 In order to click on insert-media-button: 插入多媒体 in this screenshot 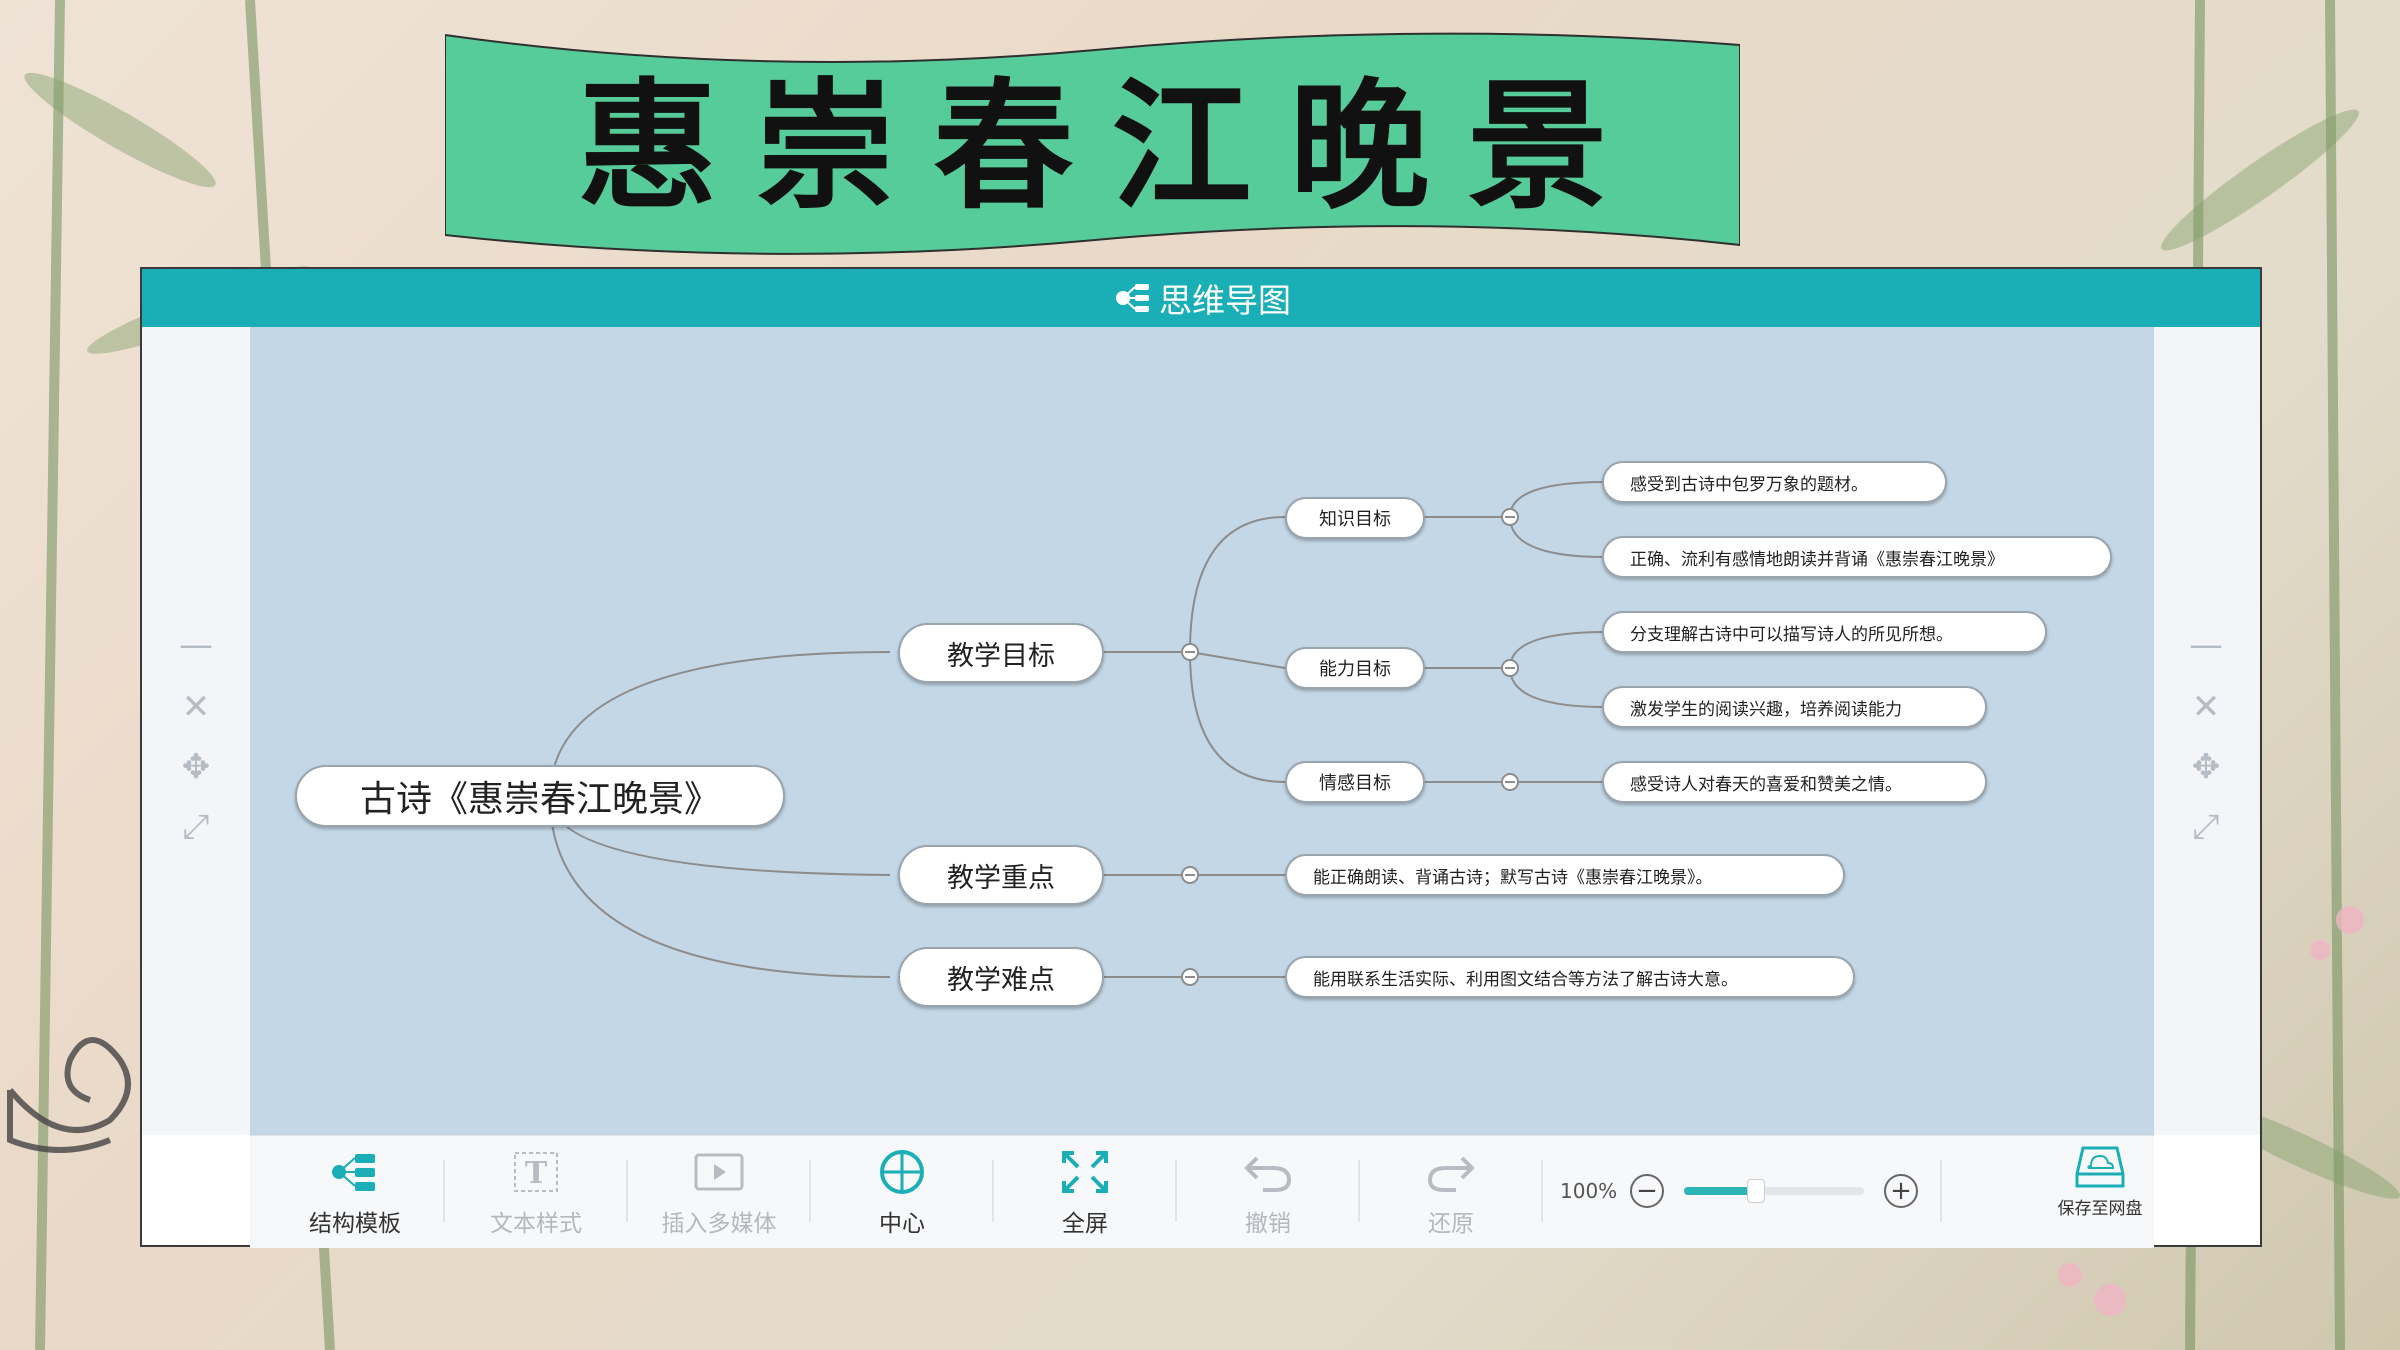, I will do `click(719, 1193)`.